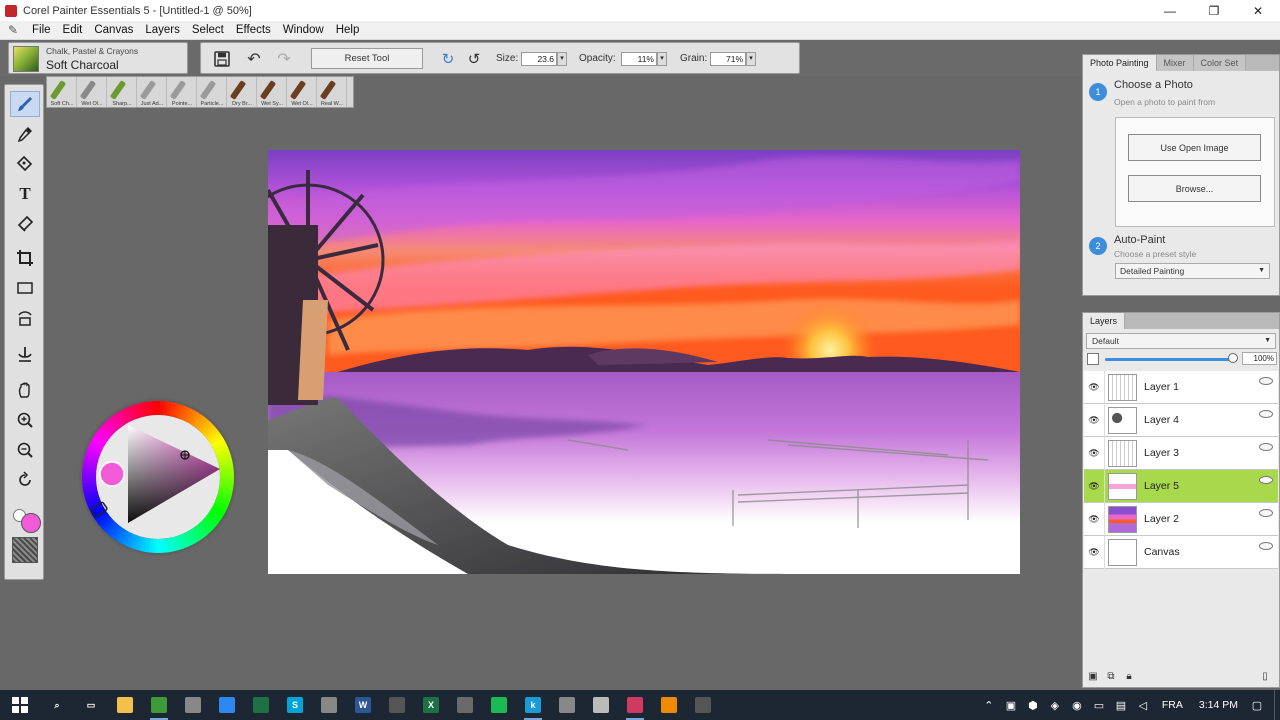 This screenshot has width=1280, height=720. What do you see at coordinates (1099, 705) in the screenshot?
I see `battery-icon: ▭` at bounding box center [1099, 705].